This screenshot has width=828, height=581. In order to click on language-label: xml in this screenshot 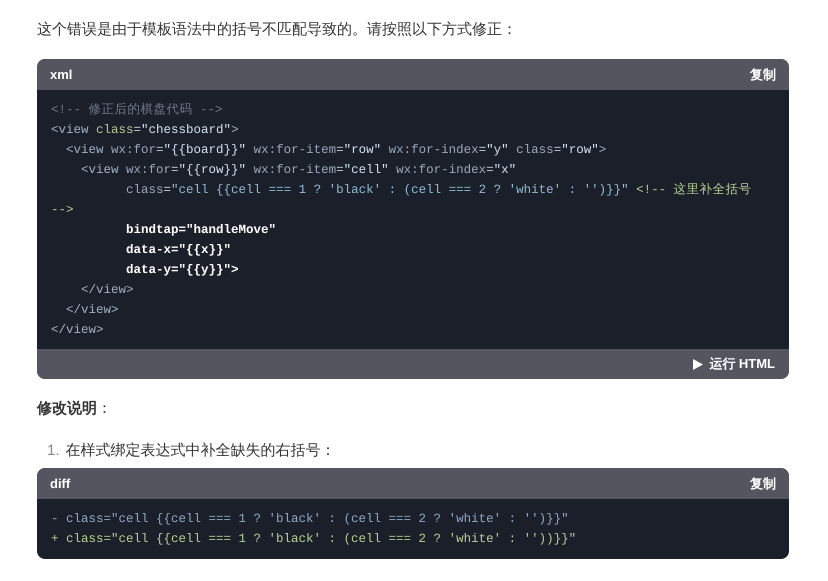, I will do `click(61, 75)`.